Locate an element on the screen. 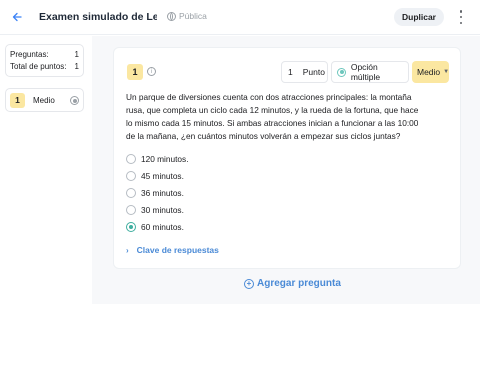 The image size is (480, 384). question-difficulty: Medio is located at coordinates (44, 100).